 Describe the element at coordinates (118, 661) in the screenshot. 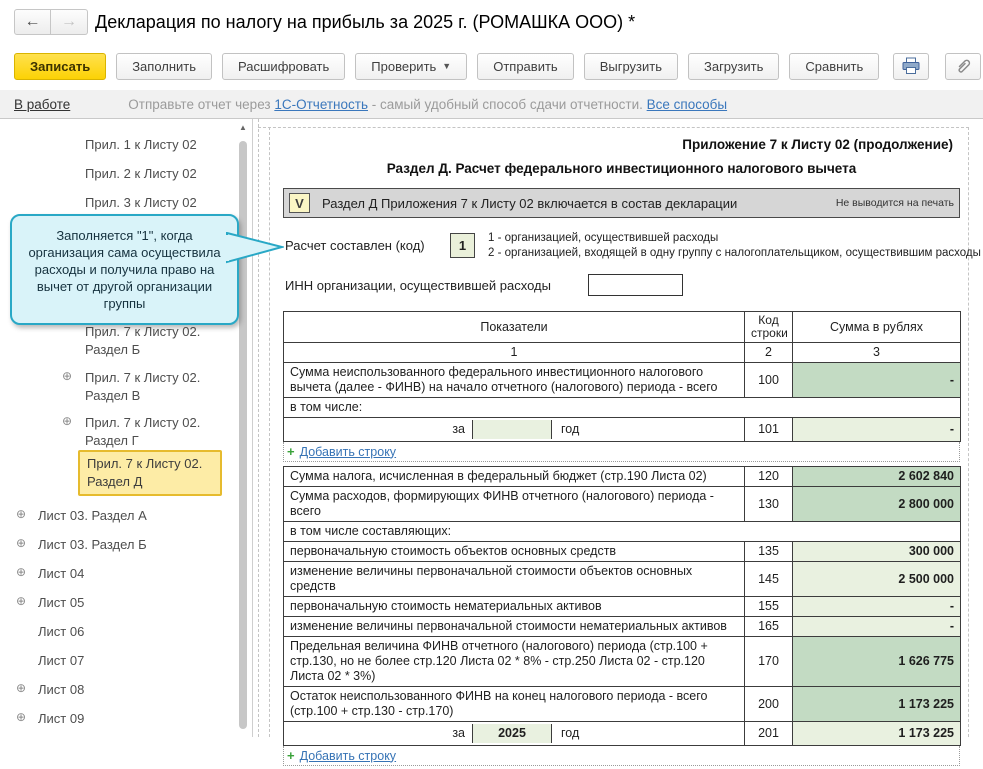

I see `sidebar-item-list07: Лист 07` at that location.